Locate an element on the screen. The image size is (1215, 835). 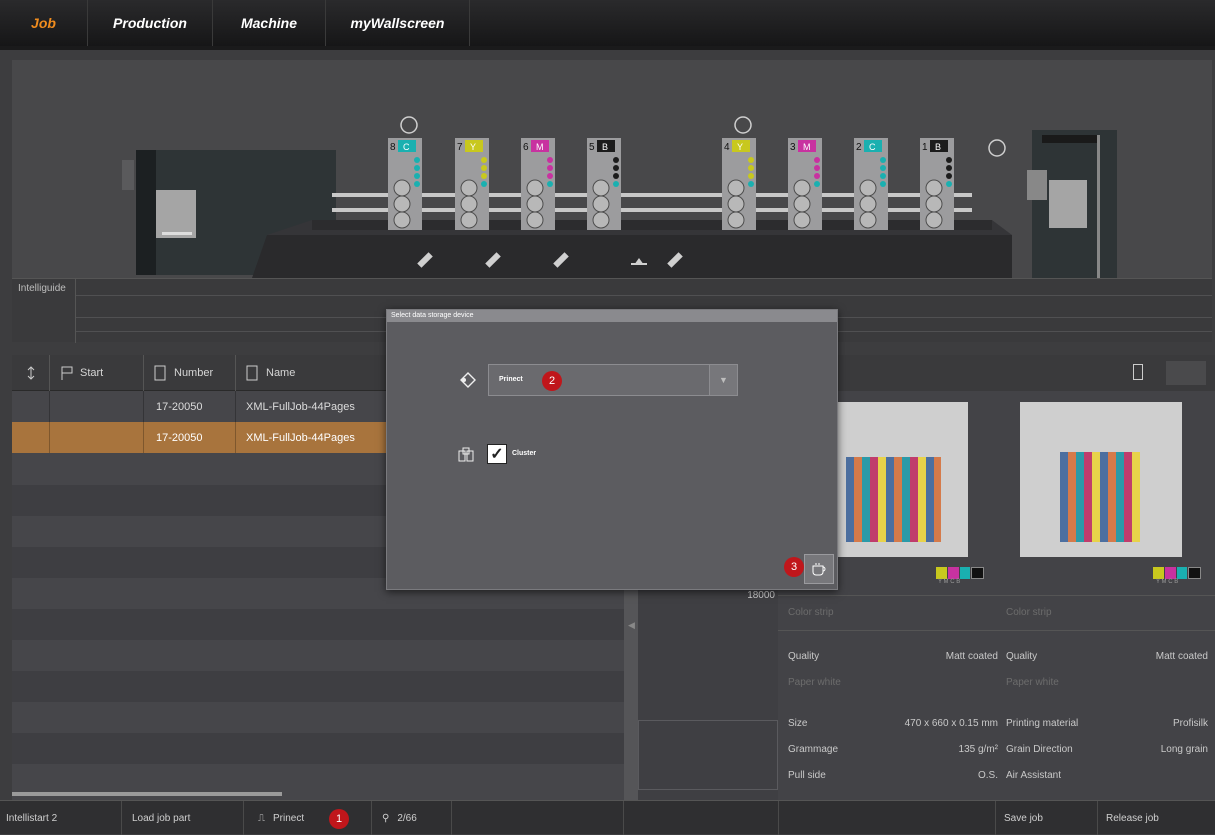
tab-bar: Job Production Machine myWallscreen is located at coordinates (235, 23).